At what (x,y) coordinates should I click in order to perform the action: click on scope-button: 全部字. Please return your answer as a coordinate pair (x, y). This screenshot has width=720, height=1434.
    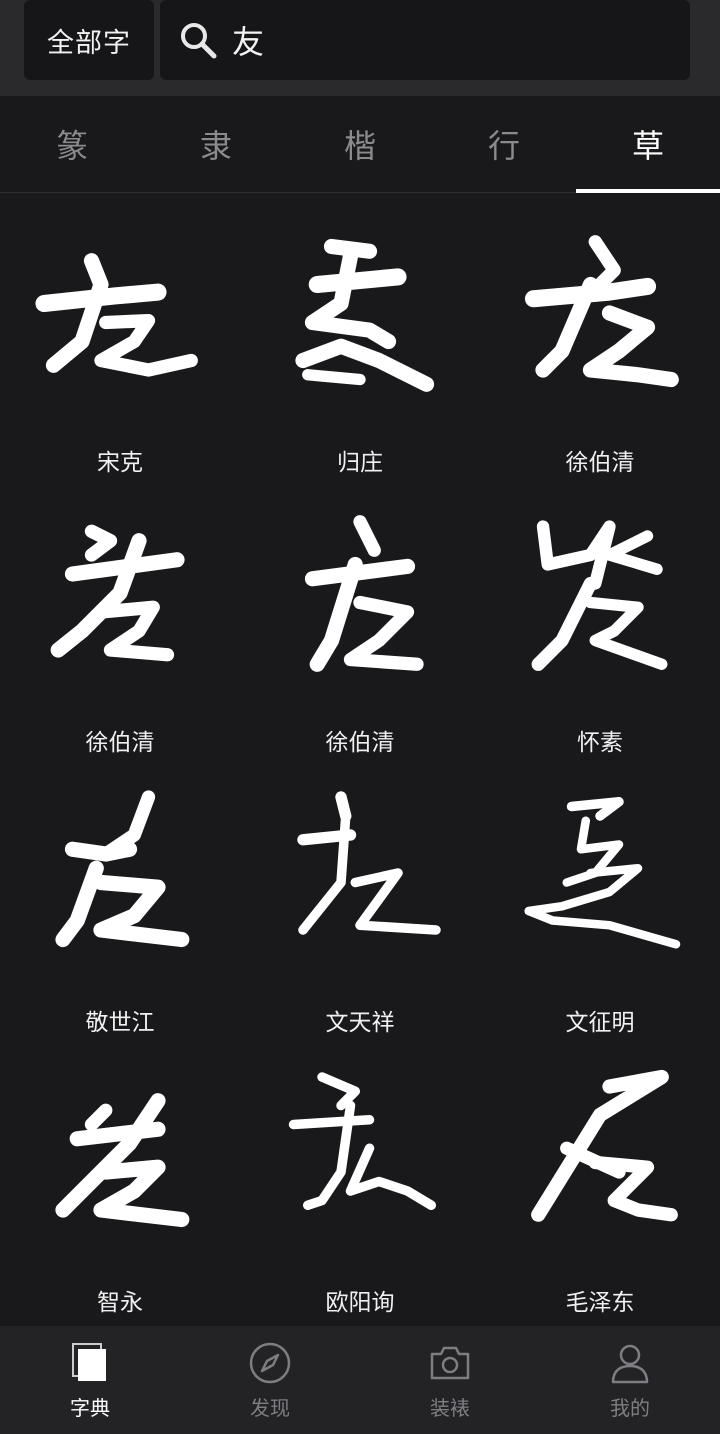
    Looking at the image, I should click on (89, 40).